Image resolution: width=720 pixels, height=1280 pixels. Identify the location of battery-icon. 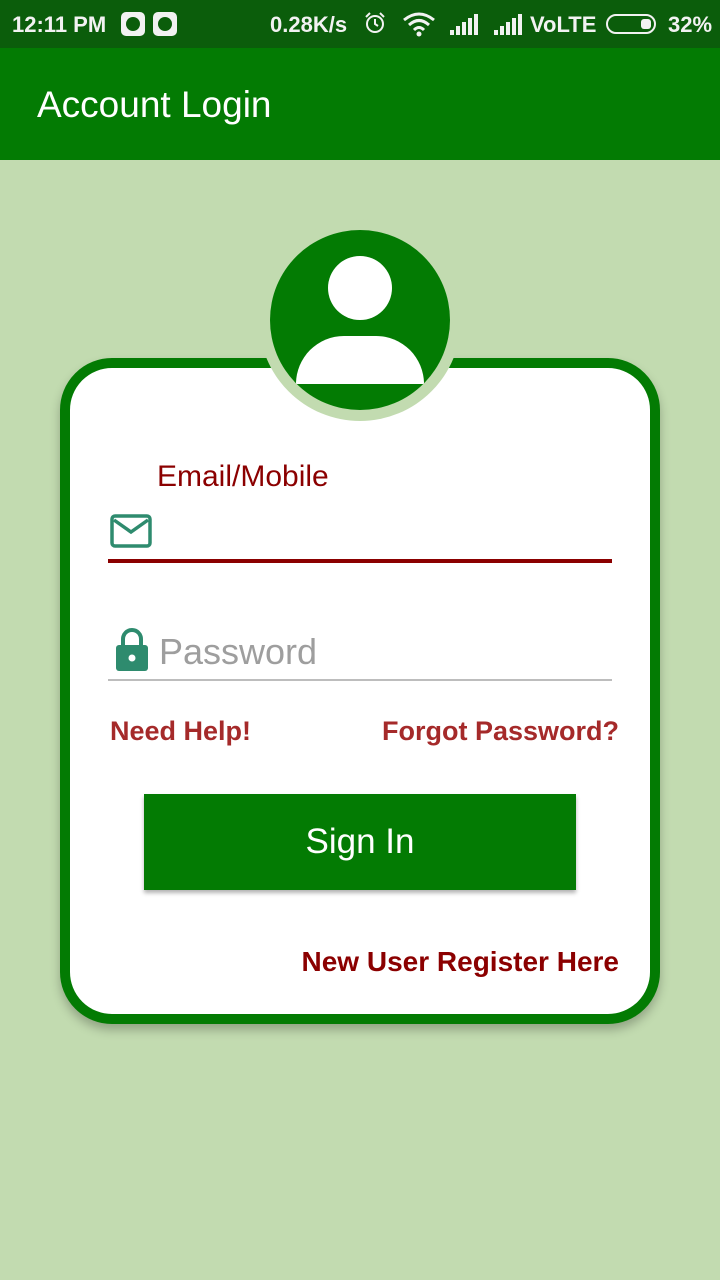
(631, 24).